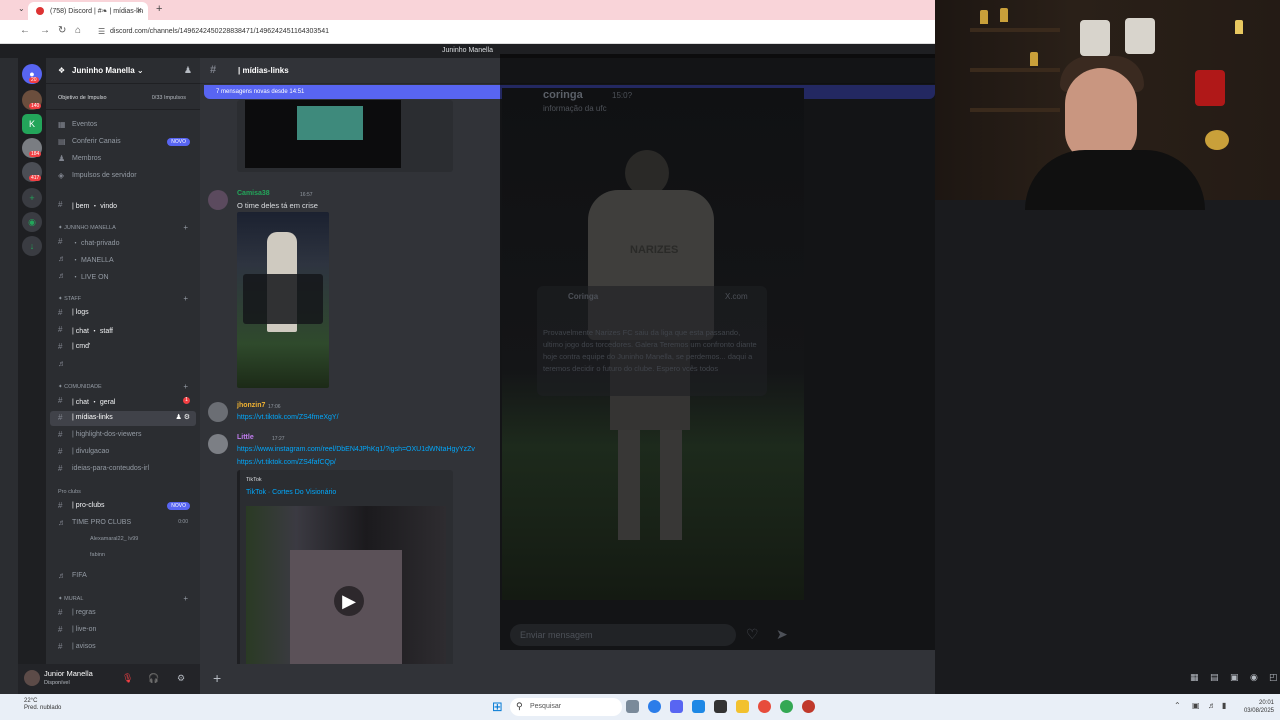 The width and height of the screenshot is (1280, 720). Describe the element at coordinates (1194, 677) in the screenshot. I see `grid-icon: ▦` at that location.